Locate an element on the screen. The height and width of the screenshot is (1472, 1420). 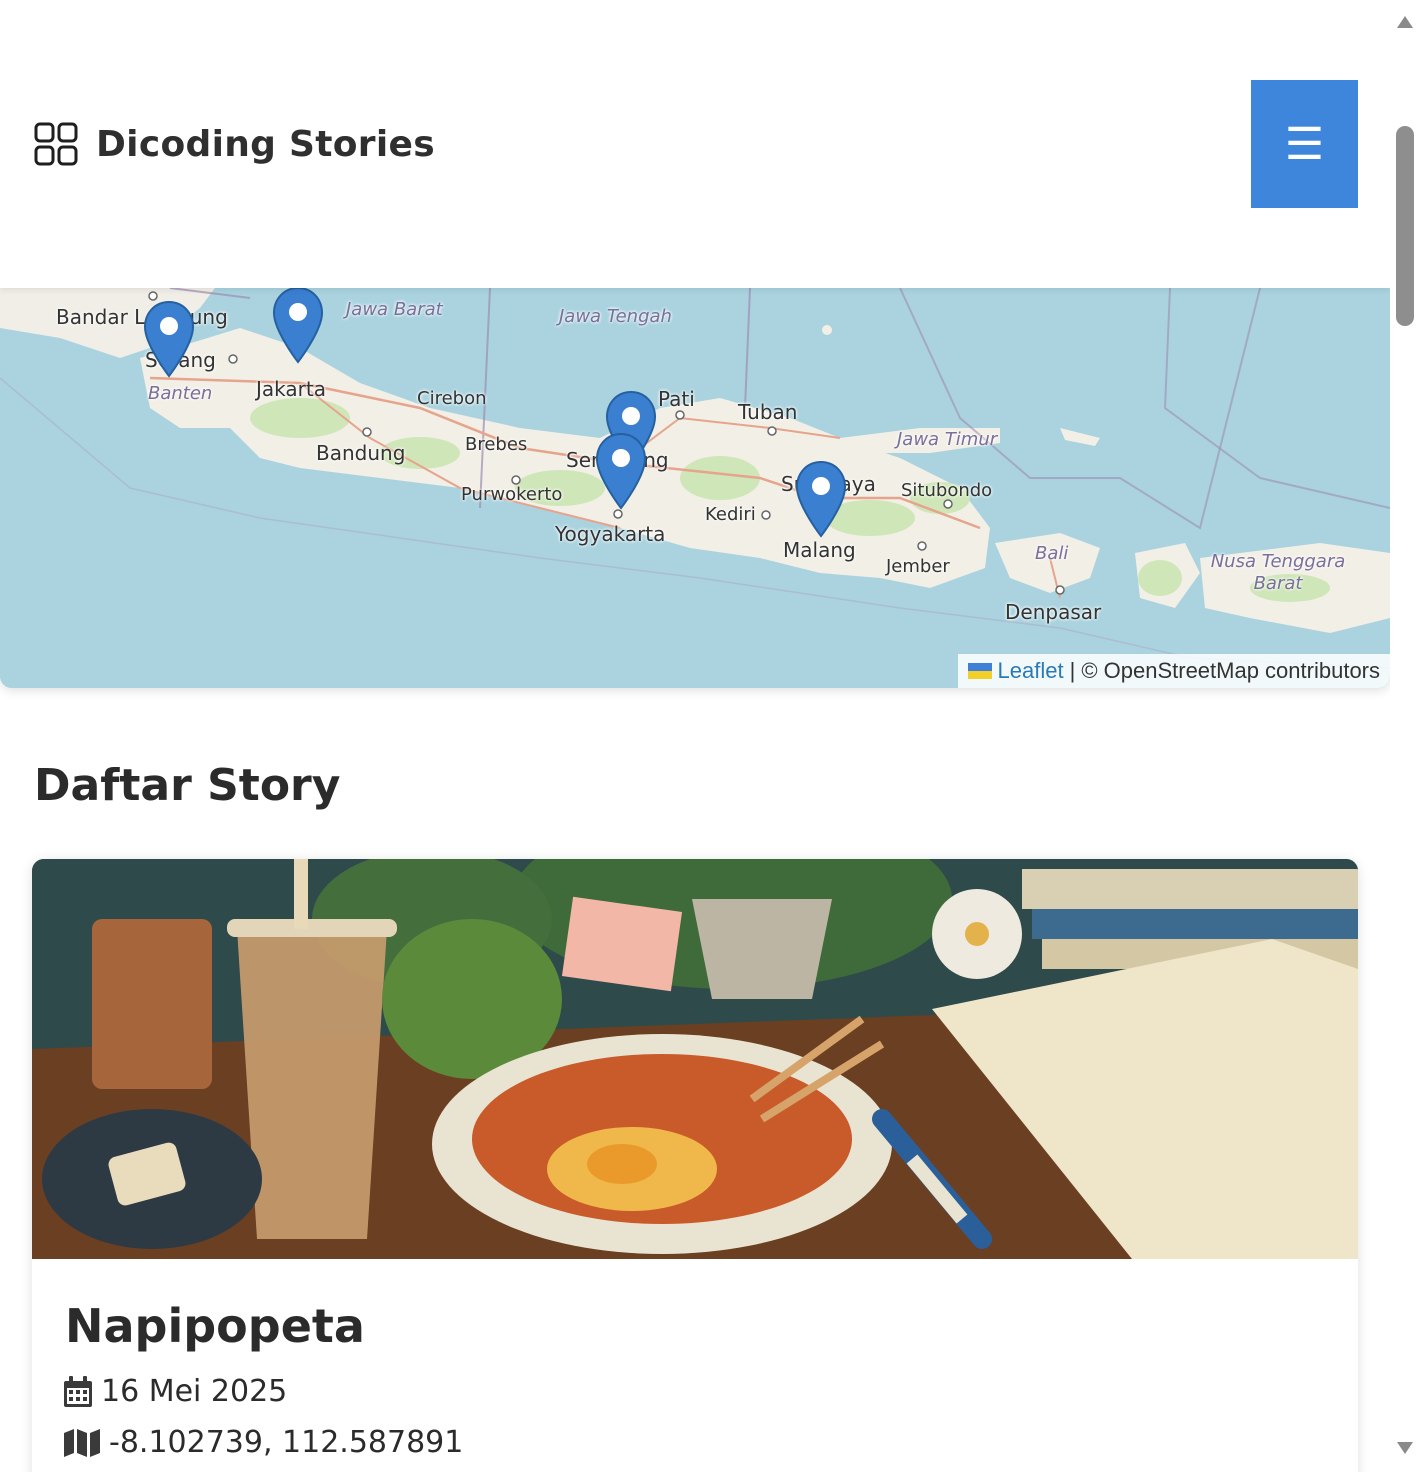
map-label-brebes: Brebes is located at coordinates (496, 444).